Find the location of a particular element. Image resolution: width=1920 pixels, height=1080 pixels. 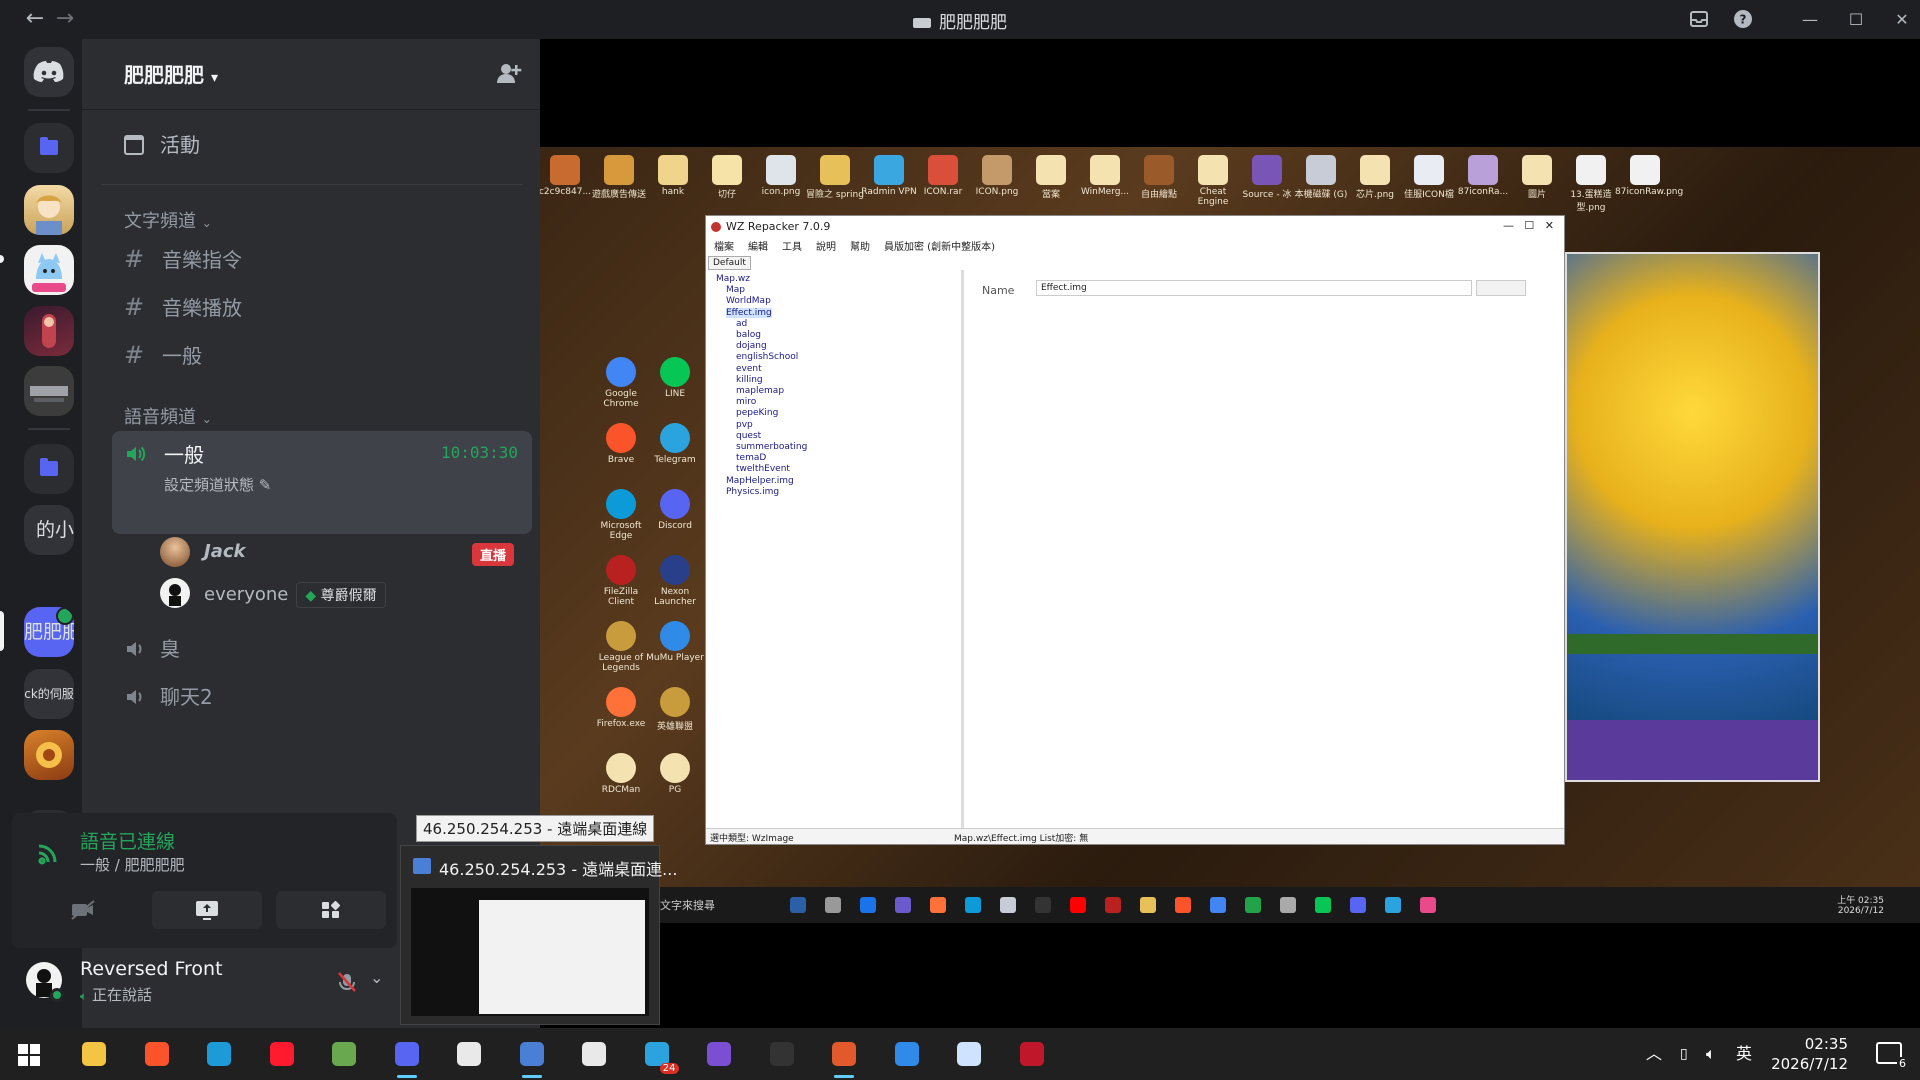

tray-chevron-icon: ︿ is located at coordinates (1654, 1054).